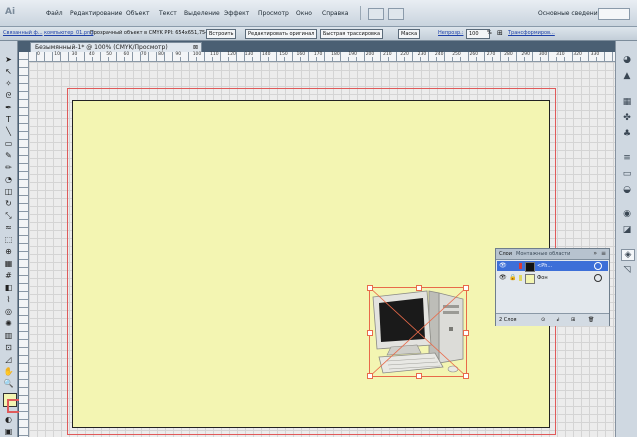 The height and width of the screenshot is (437, 637). I want to click on blend-tool-icon: ◎, so click(8, 312).